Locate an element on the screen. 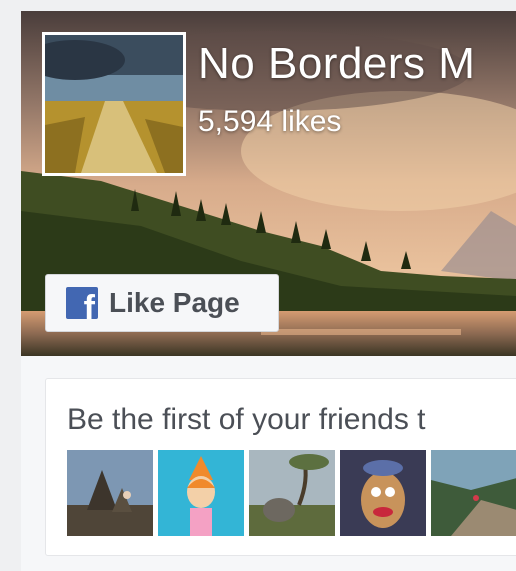  friend-photo-cartoon is located at coordinates (201, 493).